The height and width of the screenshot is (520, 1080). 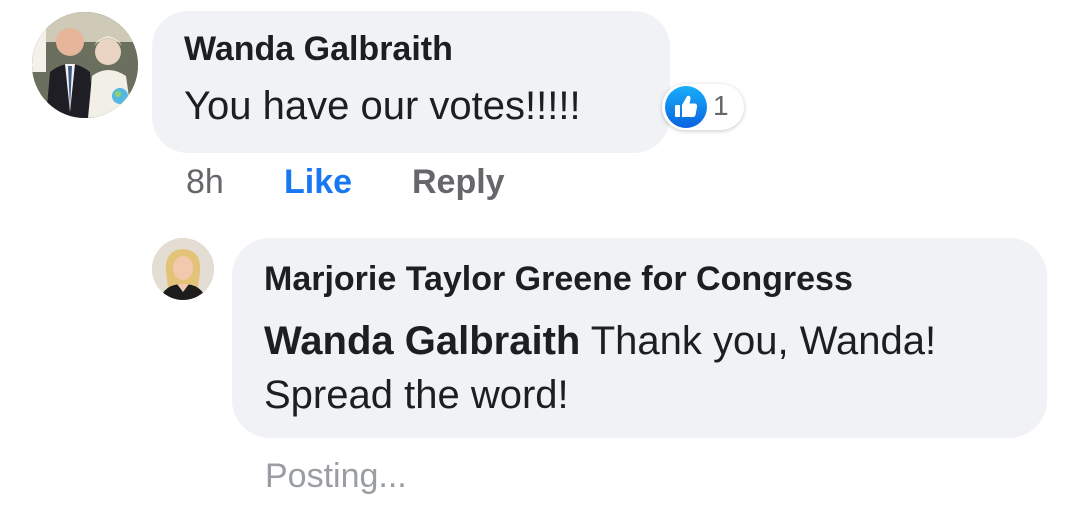 I want to click on avatar-marjorie-taylor-greene, so click(x=183, y=269).